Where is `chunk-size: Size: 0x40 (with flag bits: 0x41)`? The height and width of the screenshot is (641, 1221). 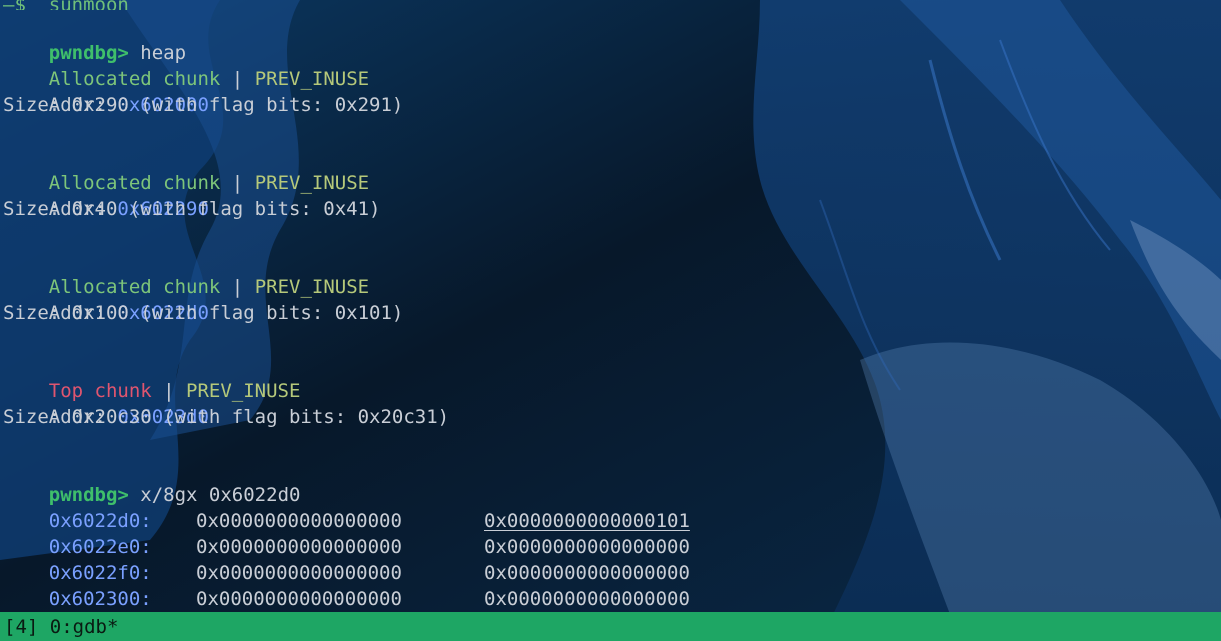
chunk-size: Size: 0x40 (with flag bits: 0x41) is located at coordinates (192, 209).